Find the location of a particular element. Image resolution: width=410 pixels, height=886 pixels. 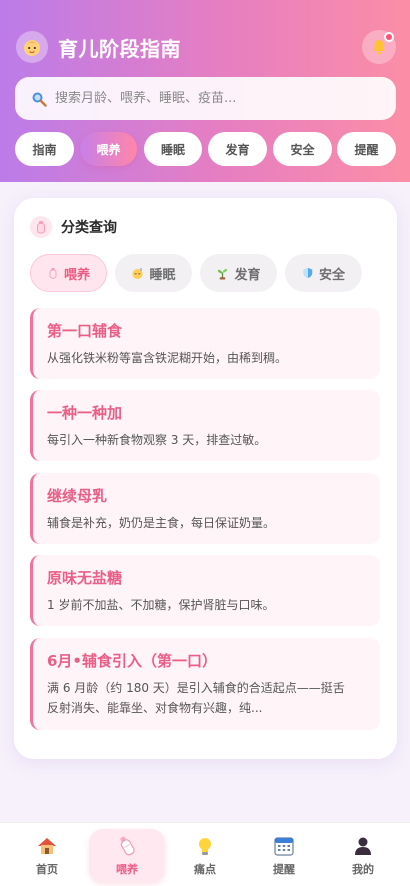

chip-label: 发育 is located at coordinates (247, 275).